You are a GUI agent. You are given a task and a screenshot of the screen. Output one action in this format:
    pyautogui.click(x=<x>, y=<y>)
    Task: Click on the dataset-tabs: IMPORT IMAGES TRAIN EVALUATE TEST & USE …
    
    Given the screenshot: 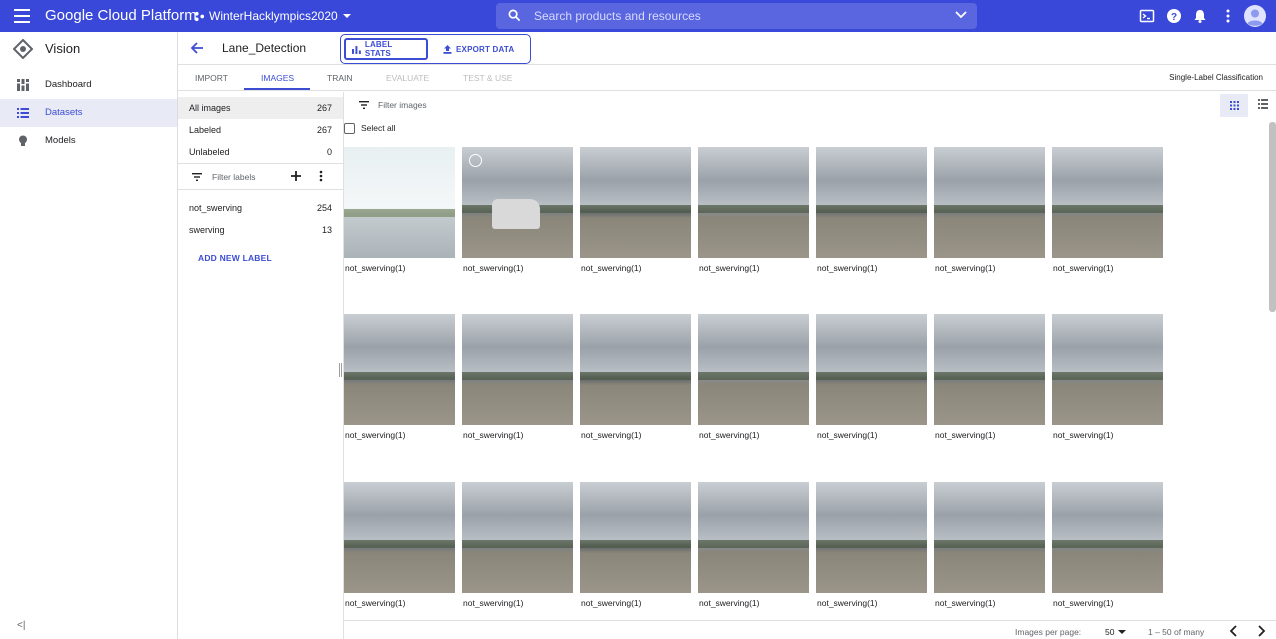 What is the action you would take?
    pyautogui.click(x=727, y=78)
    